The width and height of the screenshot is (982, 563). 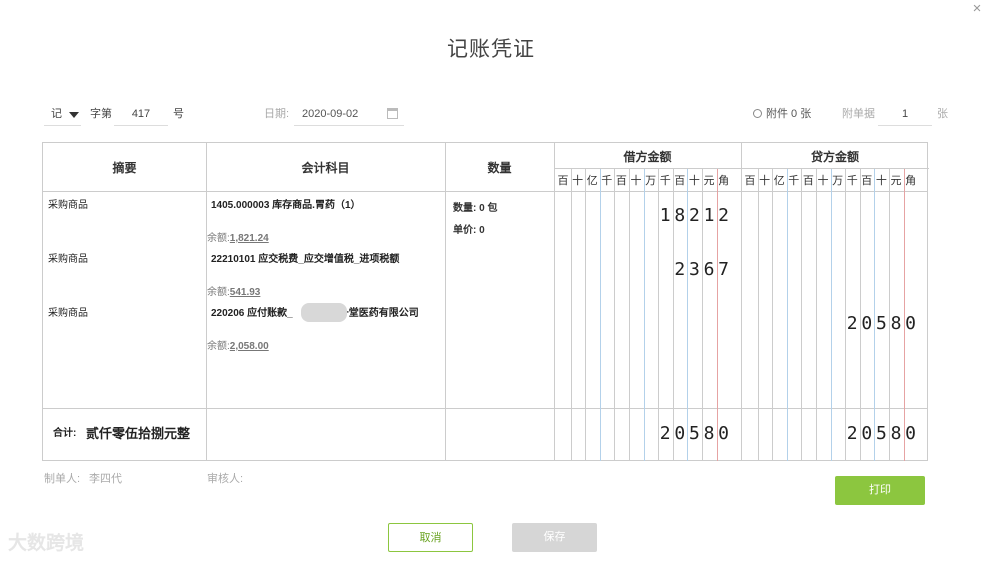 What do you see at coordinates (741, 168) in the screenshot?
I see `units-divider` at bounding box center [741, 168].